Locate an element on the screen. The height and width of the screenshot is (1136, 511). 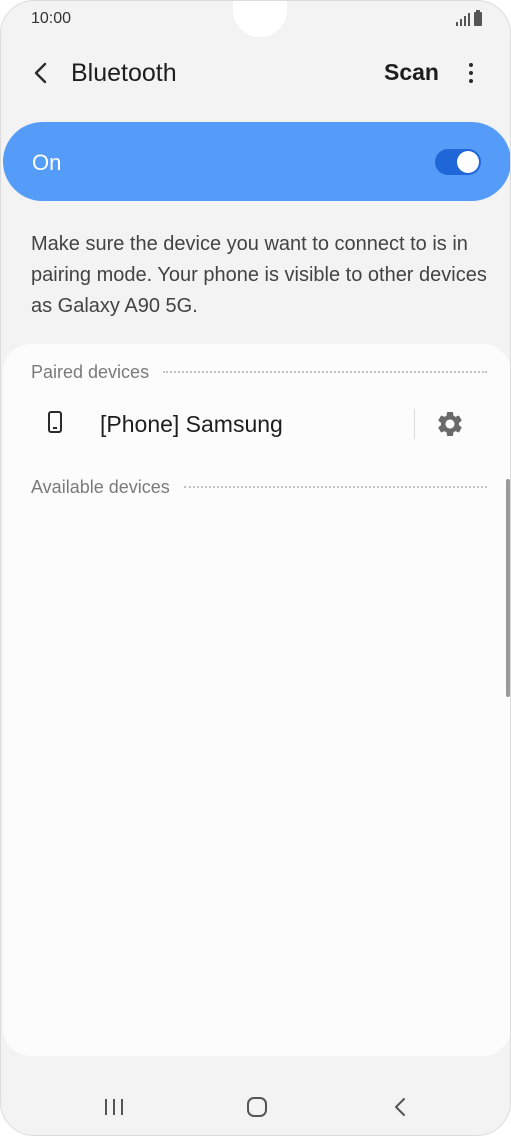
gear-icon is located at coordinates (450, 424).